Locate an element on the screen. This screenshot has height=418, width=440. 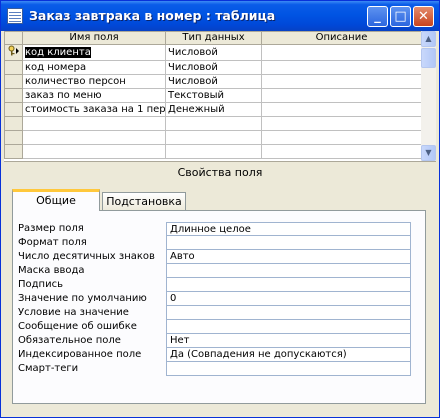
minimize-icon: _ is located at coordinates (377, 16).